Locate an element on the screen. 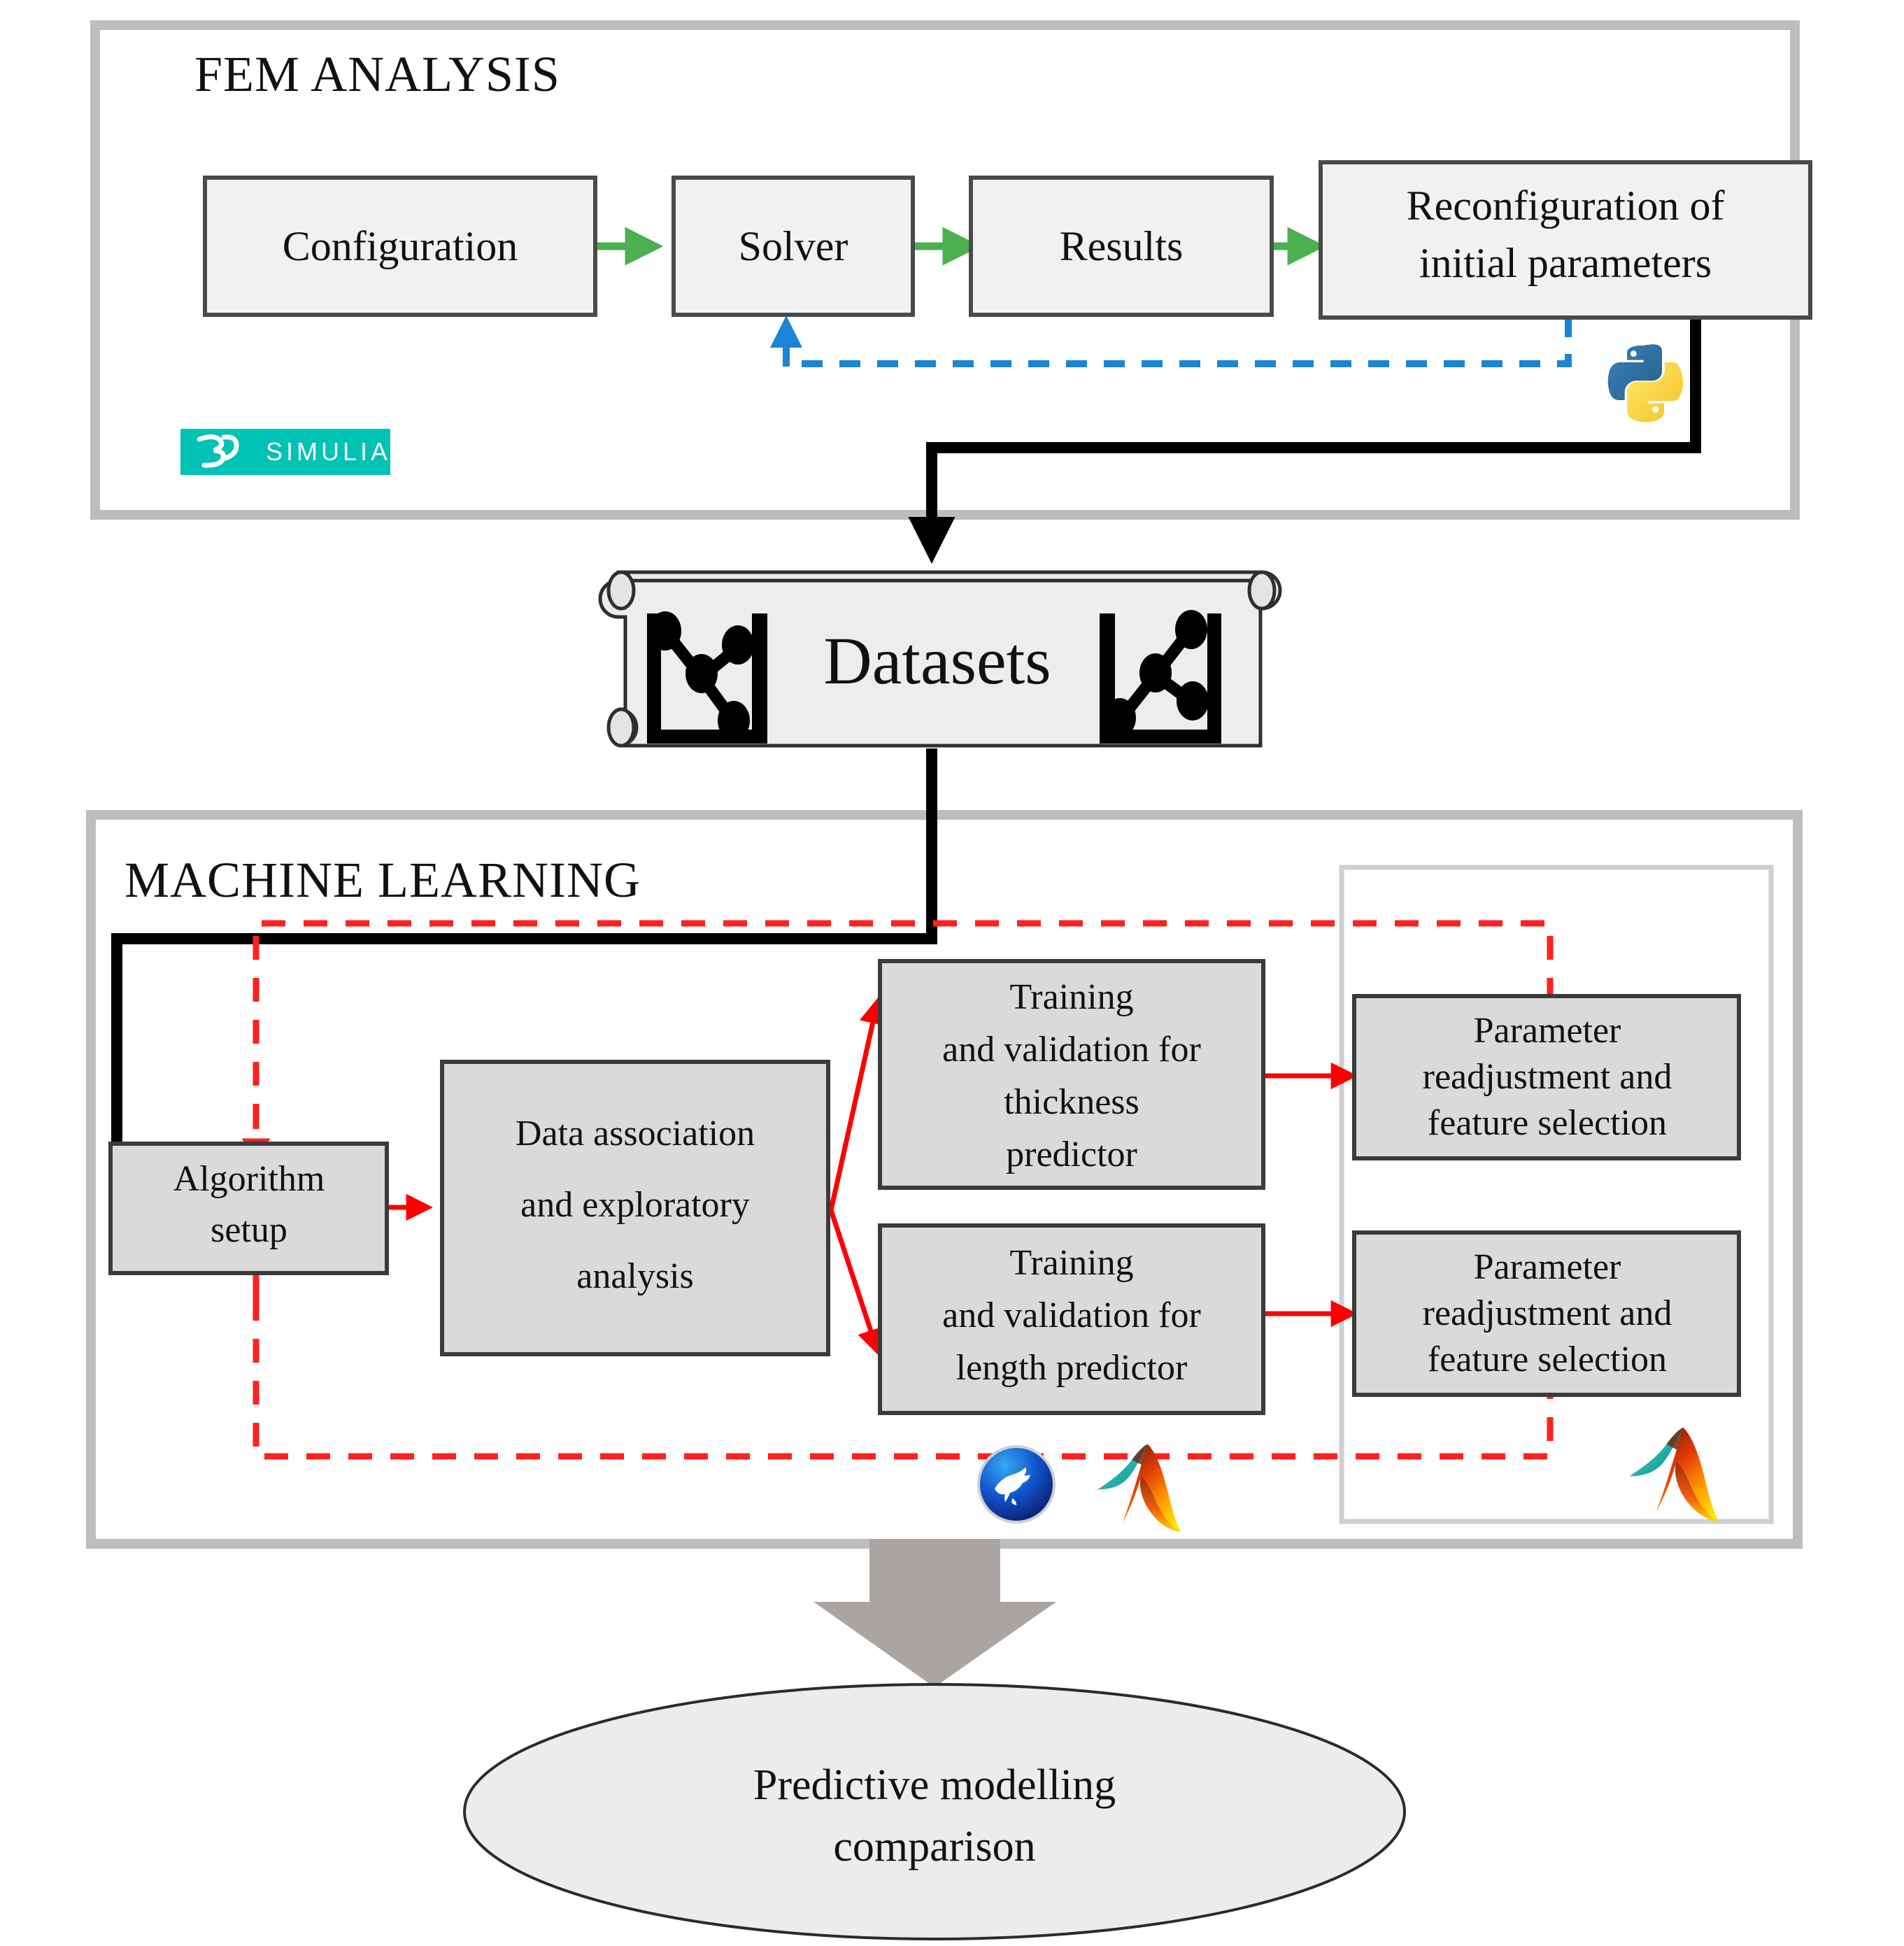  fem-box-results: Results is located at coordinates (1121, 247).